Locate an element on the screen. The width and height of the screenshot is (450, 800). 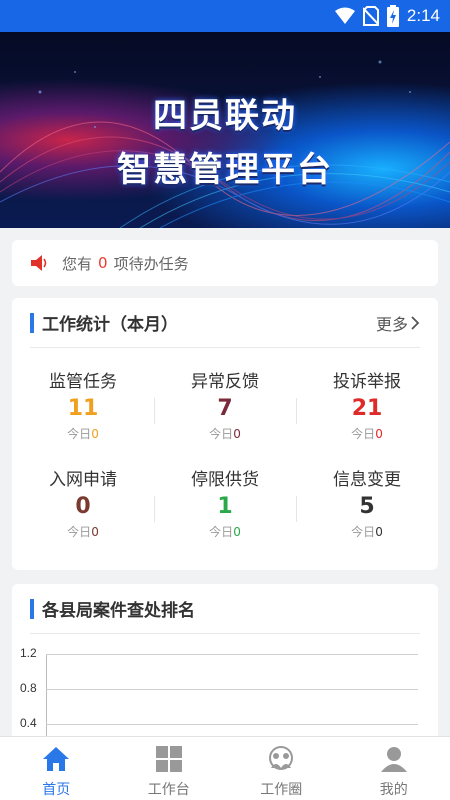
banner-title-line1: 四员联动 is located at coordinates (225, 116).